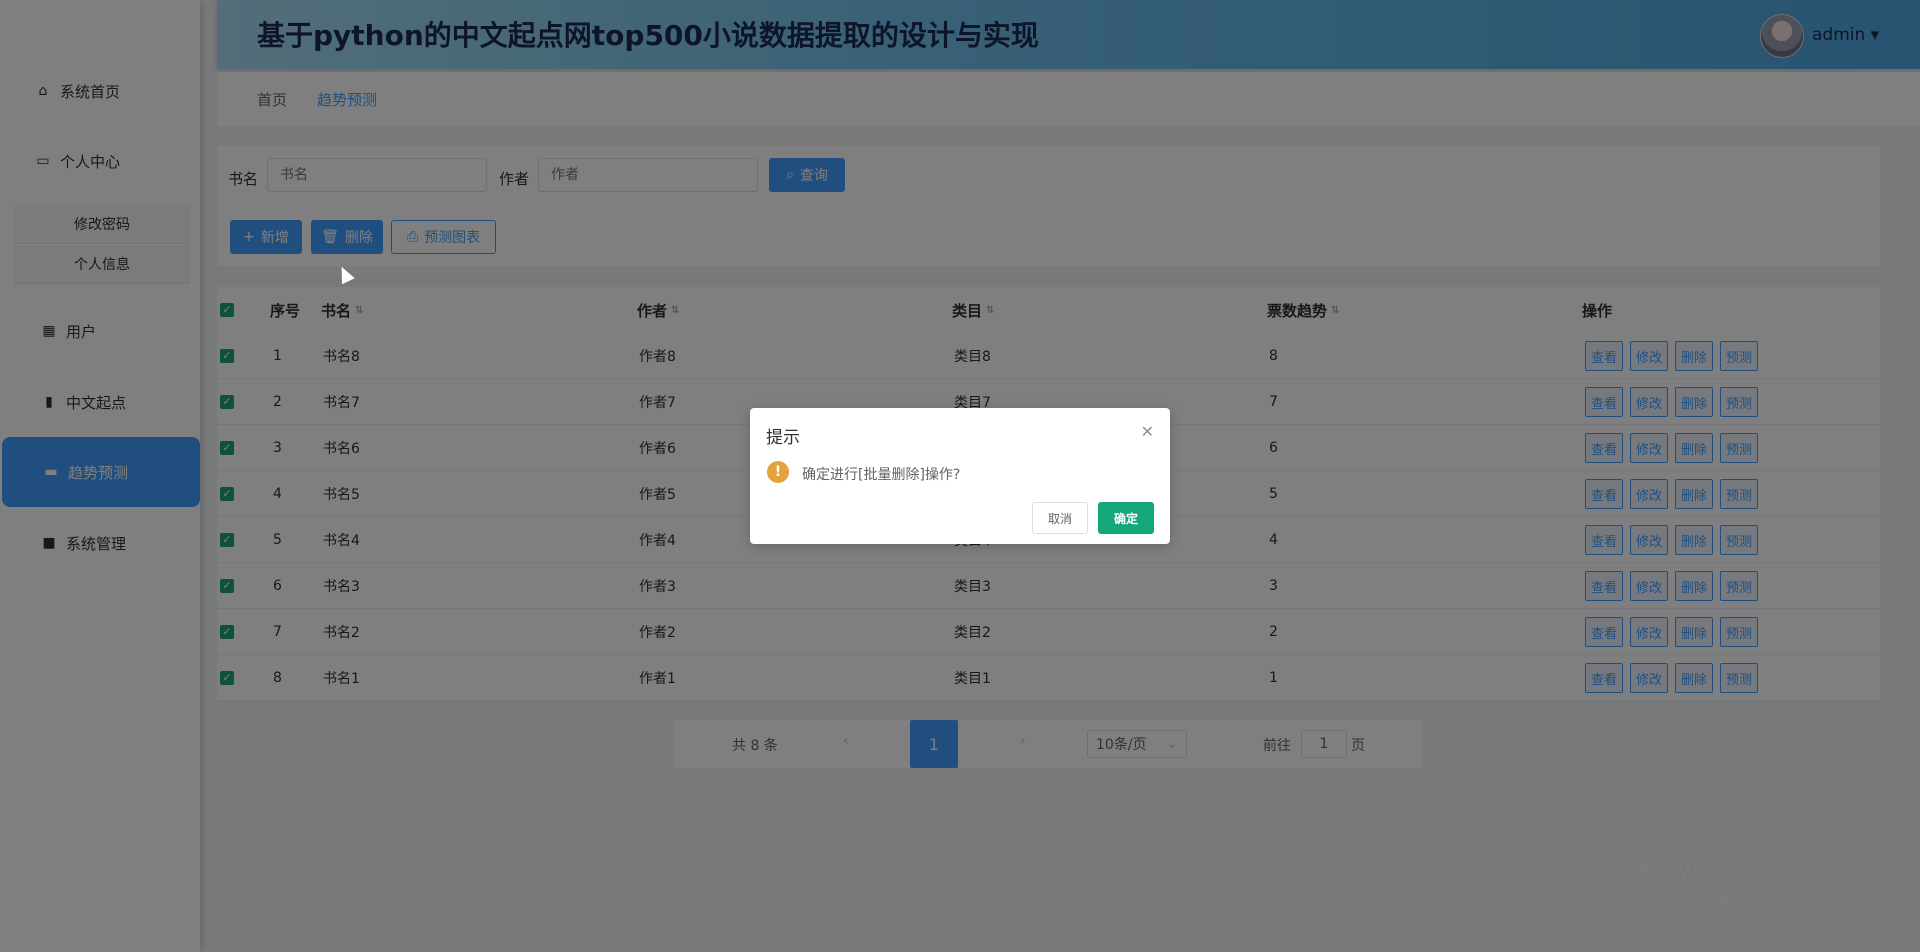 The width and height of the screenshot is (1920, 952). What do you see at coordinates (1060, 518) in the screenshot?
I see `cancel-button: 取消` at bounding box center [1060, 518].